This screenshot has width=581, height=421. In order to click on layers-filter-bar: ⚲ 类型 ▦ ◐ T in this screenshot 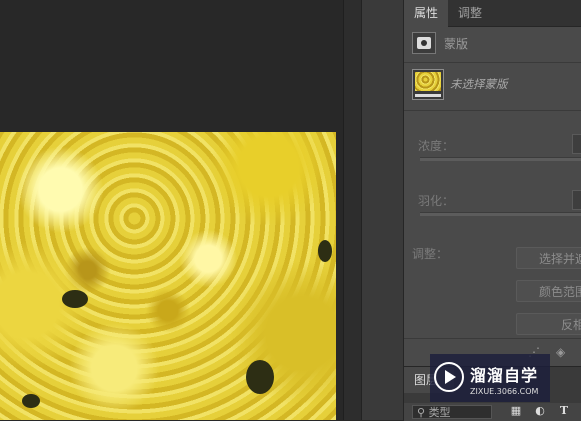, I will do `click(492, 412)`.